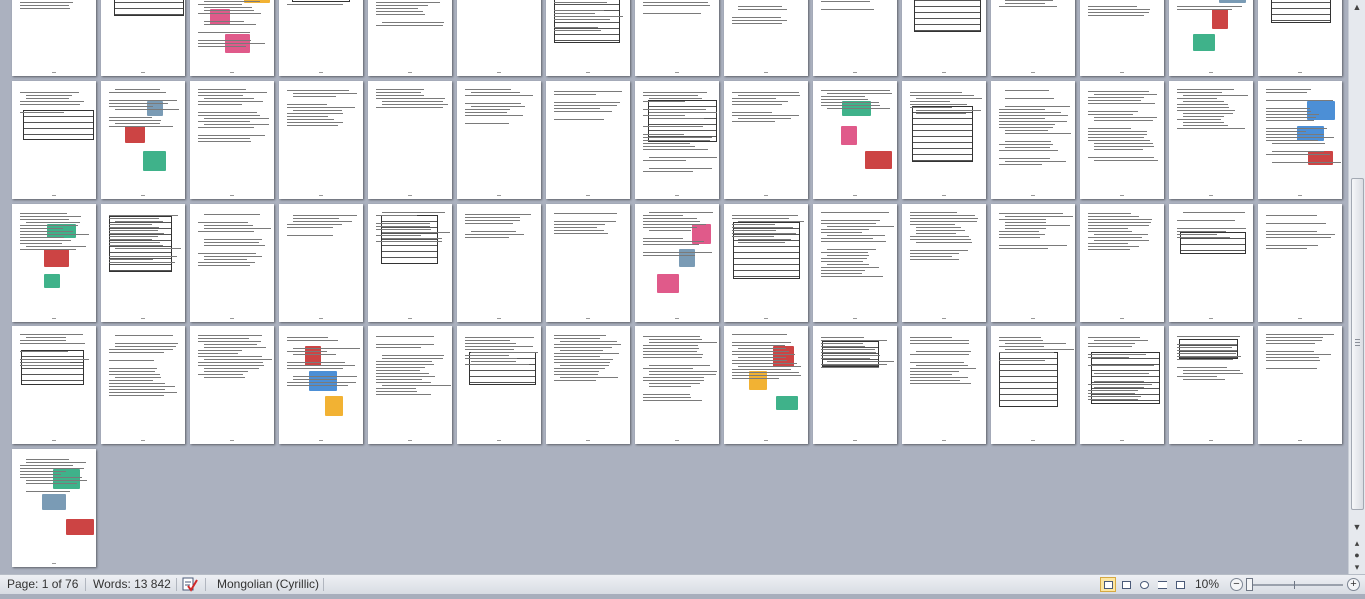  I want to click on word-count: Words: 13 842, so click(132, 584).